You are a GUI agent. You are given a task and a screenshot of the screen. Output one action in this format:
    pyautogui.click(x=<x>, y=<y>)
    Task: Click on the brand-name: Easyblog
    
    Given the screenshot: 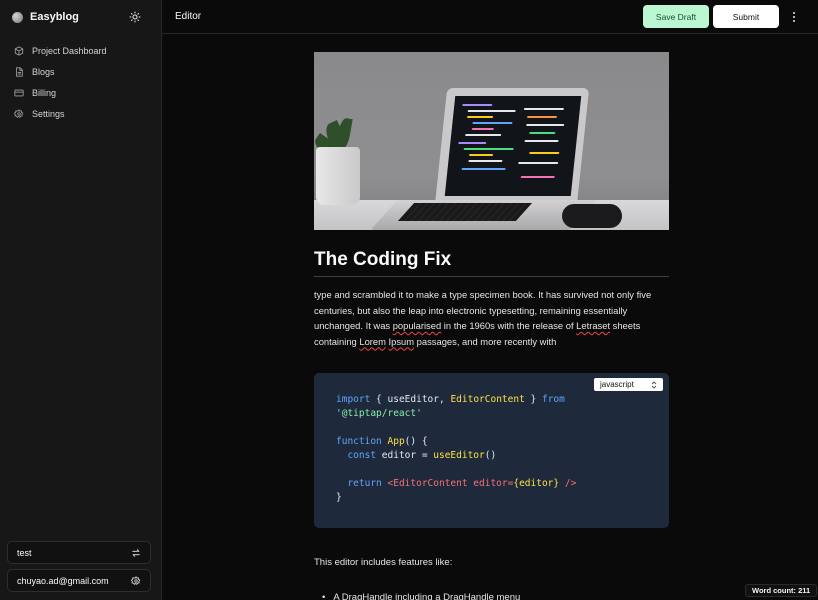 What is the action you would take?
    pyautogui.click(x=54, y=17)
    